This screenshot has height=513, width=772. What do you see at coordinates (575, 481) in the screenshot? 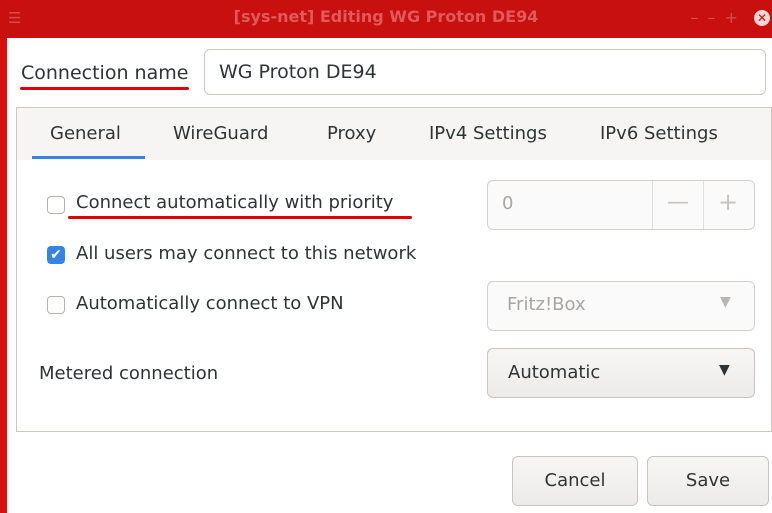
I see `cancel-button: Cancel` at bounding box center [575, 481].